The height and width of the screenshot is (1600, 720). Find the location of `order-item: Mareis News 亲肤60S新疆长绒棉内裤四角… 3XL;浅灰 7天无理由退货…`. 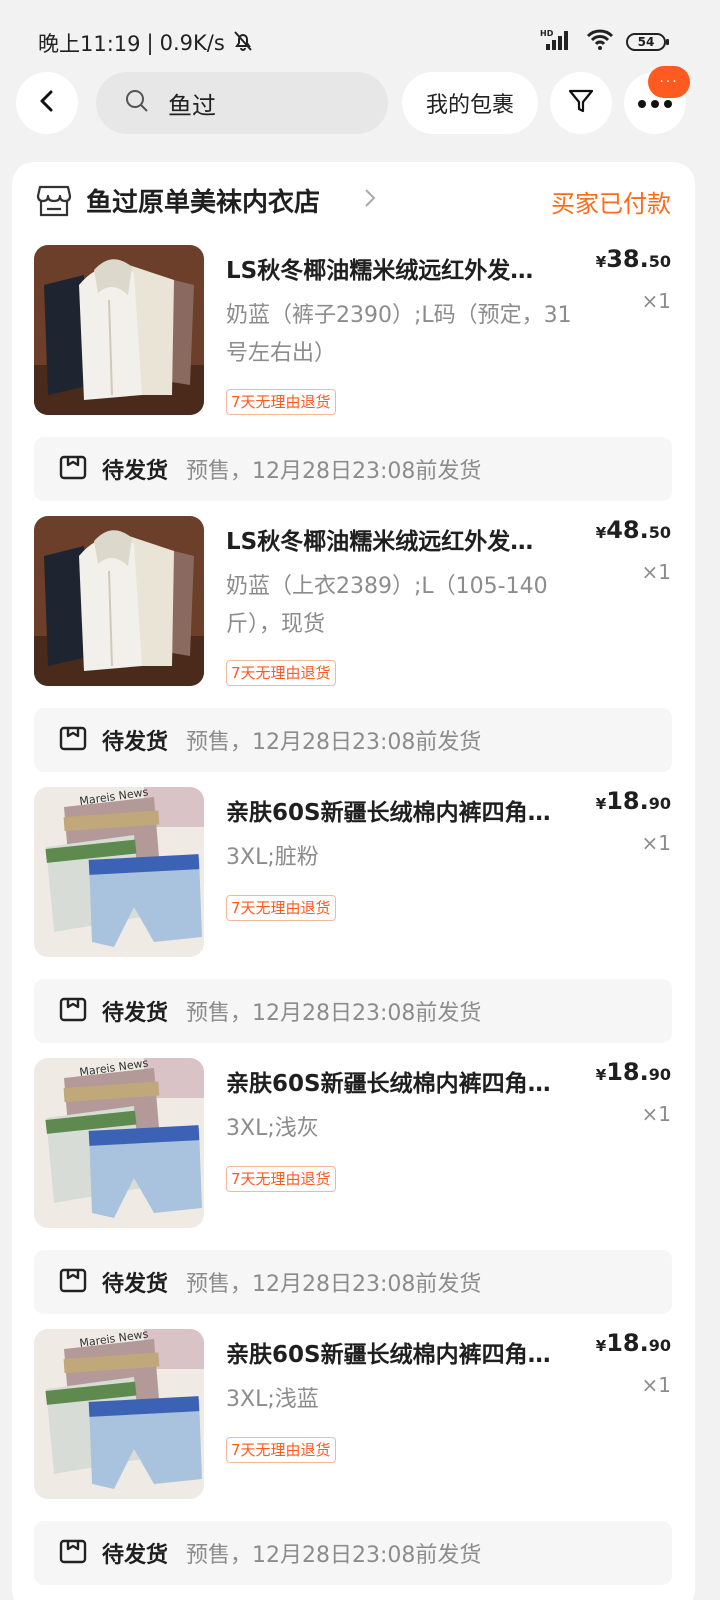

order-item: Mareis News 亲肤60S新疆长绒棉内裤四角… 3XL;浅灰 7天无理由退货… is located at coordinates (353, 1148).